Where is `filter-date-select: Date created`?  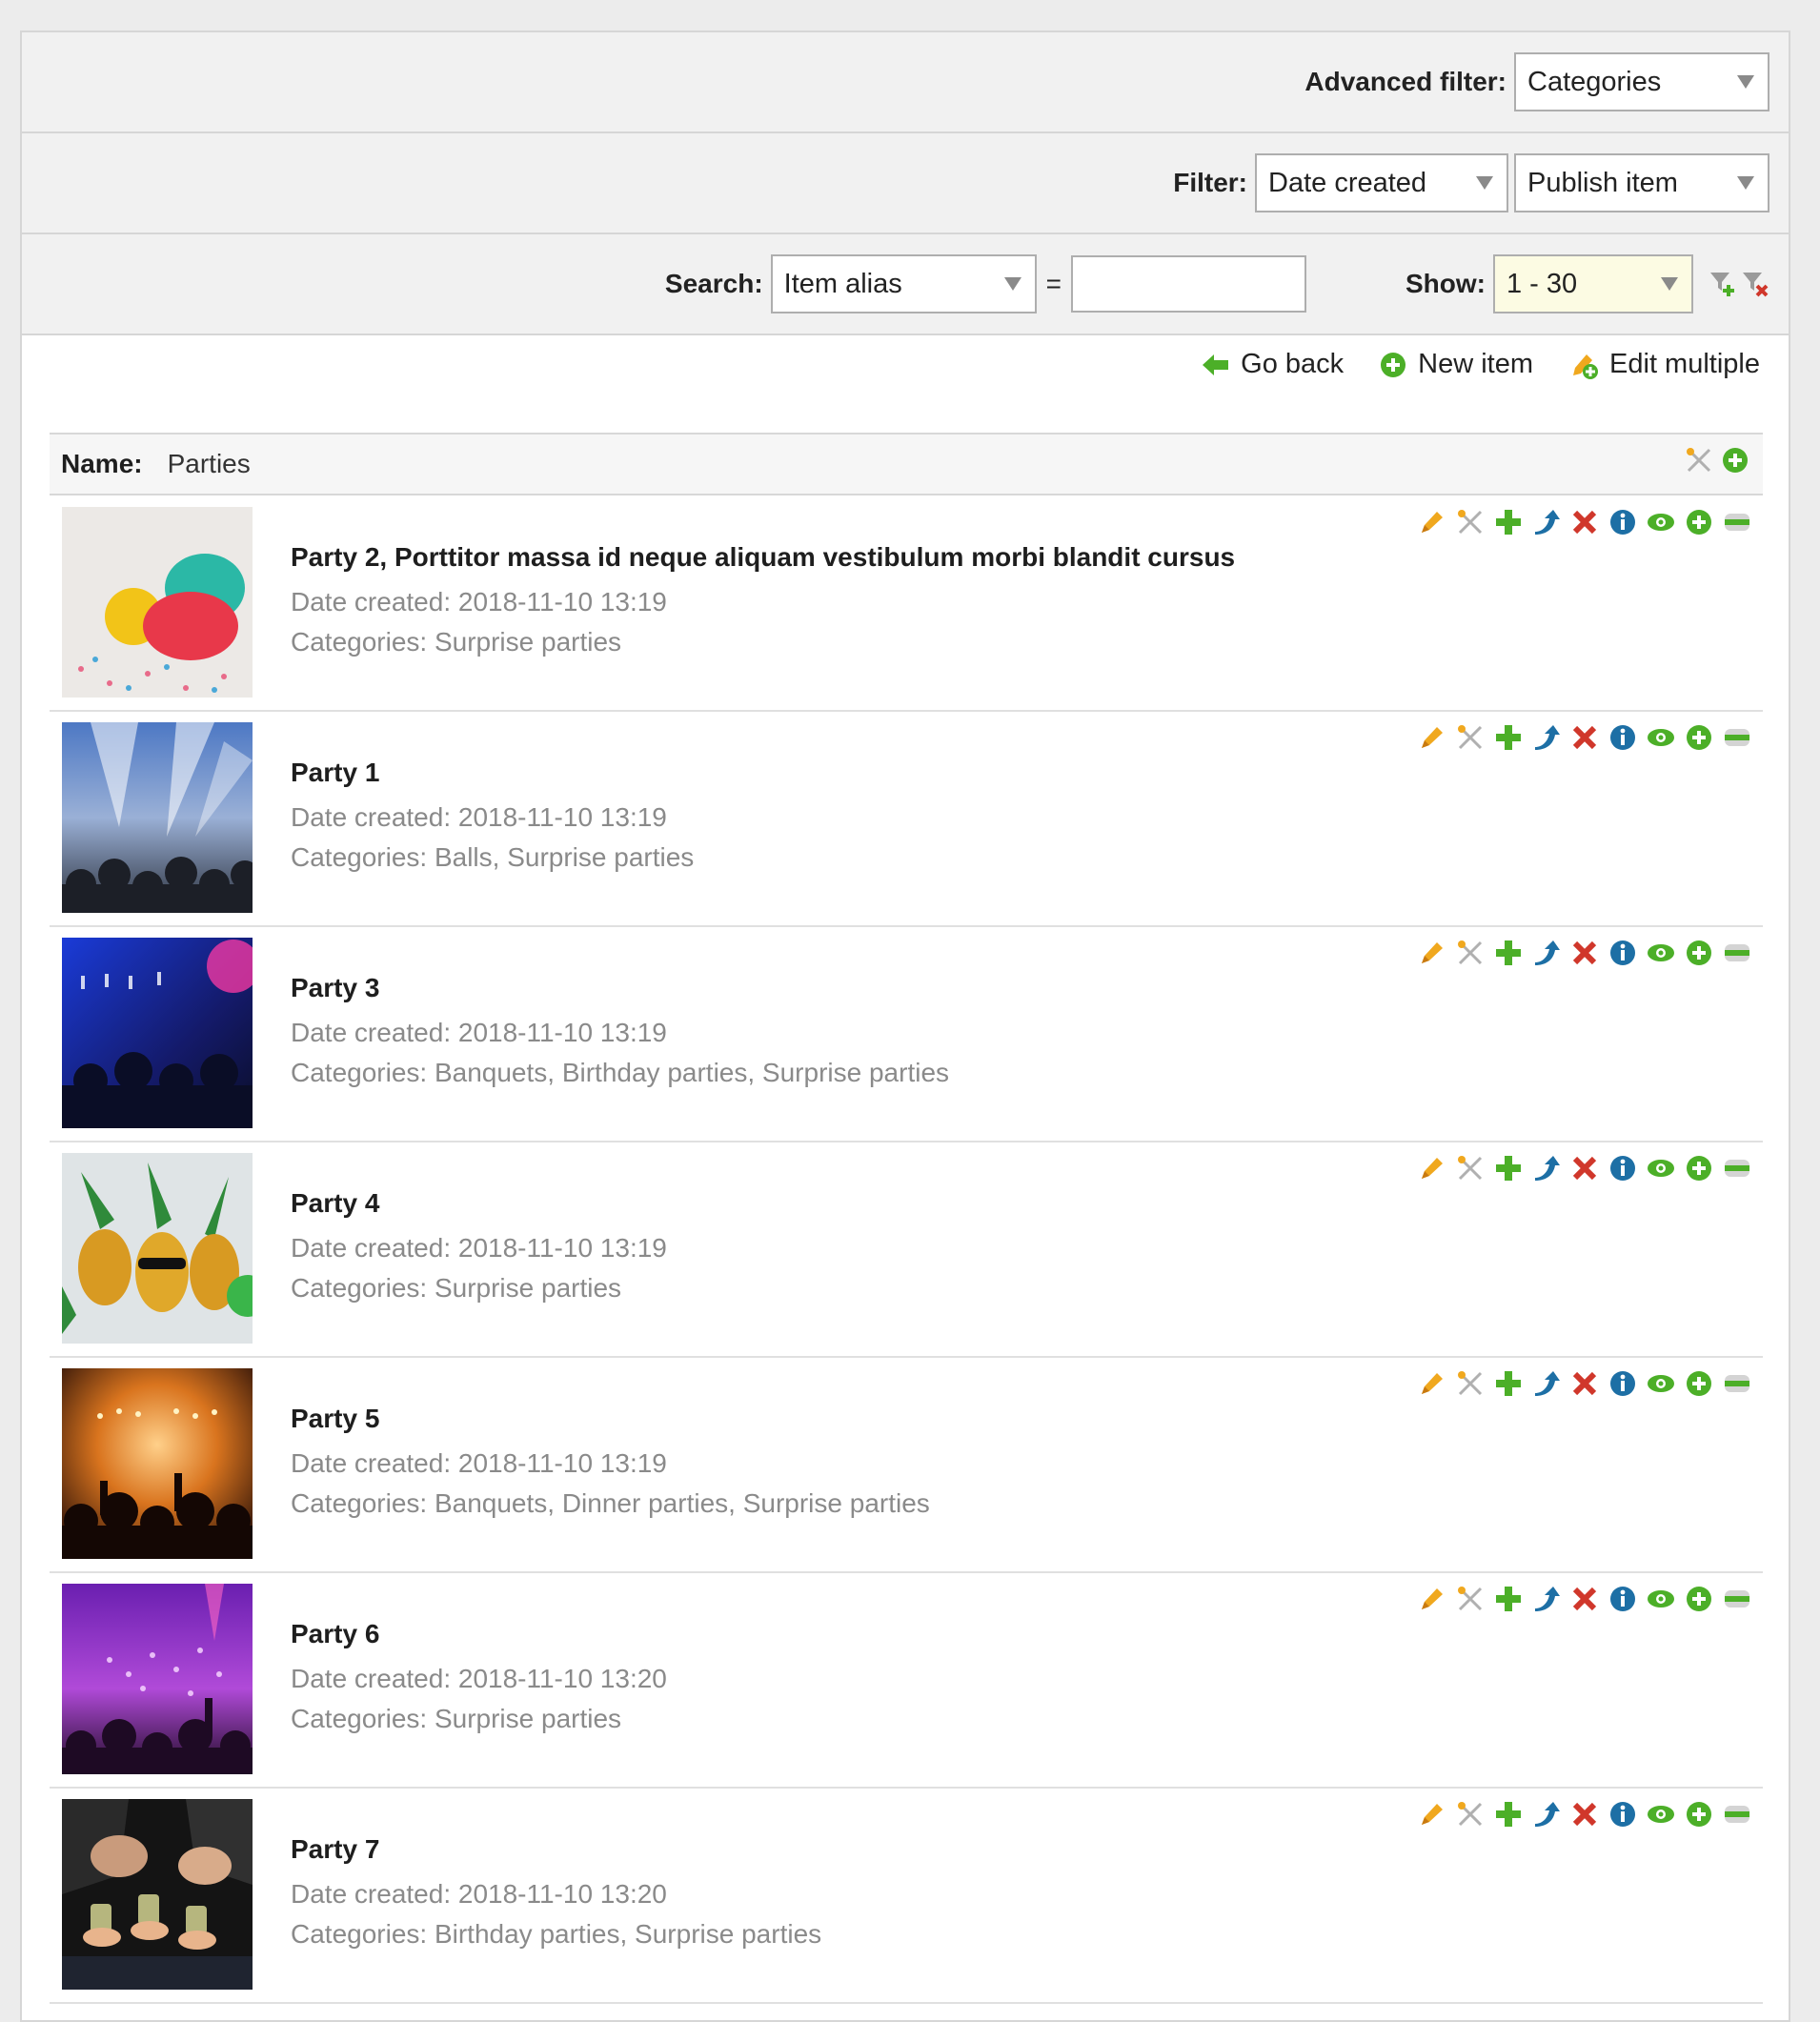
filter-date-select: Date created is located at coordinates (1382, 183).